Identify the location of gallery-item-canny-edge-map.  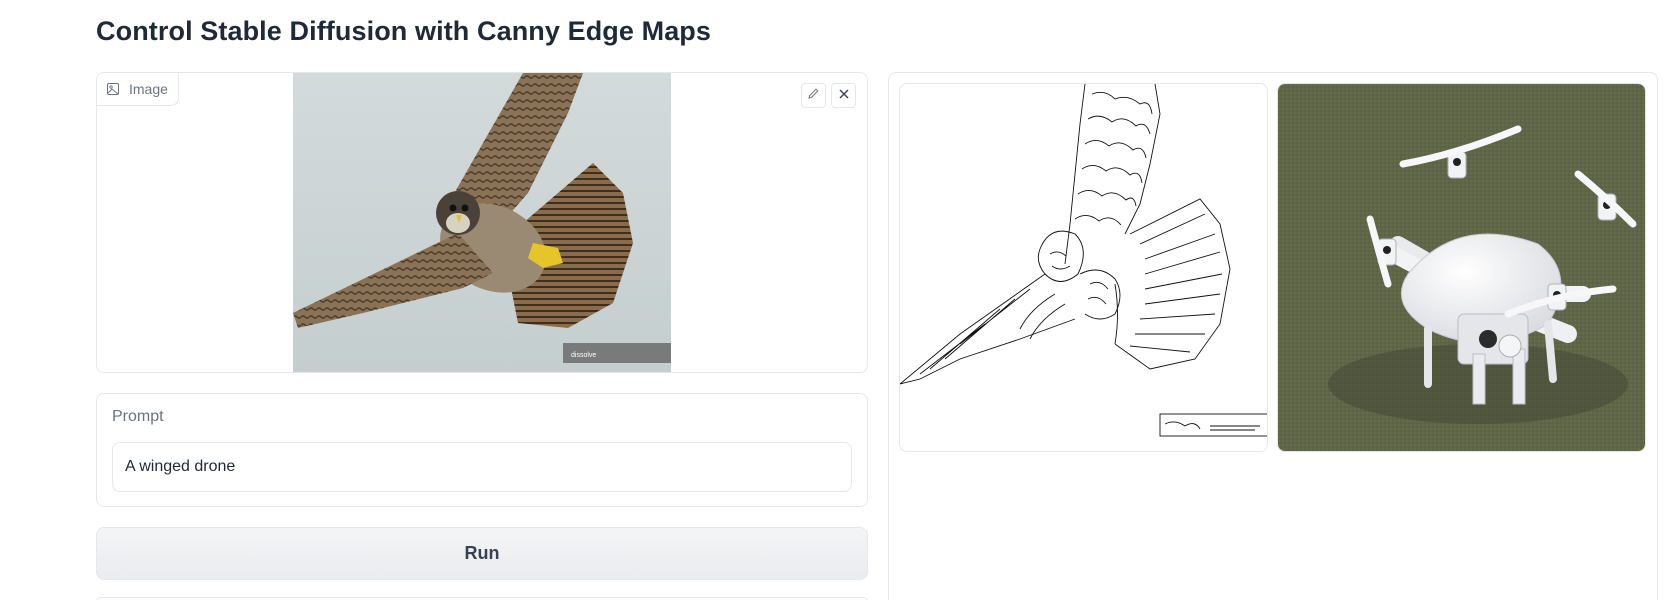
(1083, 267).